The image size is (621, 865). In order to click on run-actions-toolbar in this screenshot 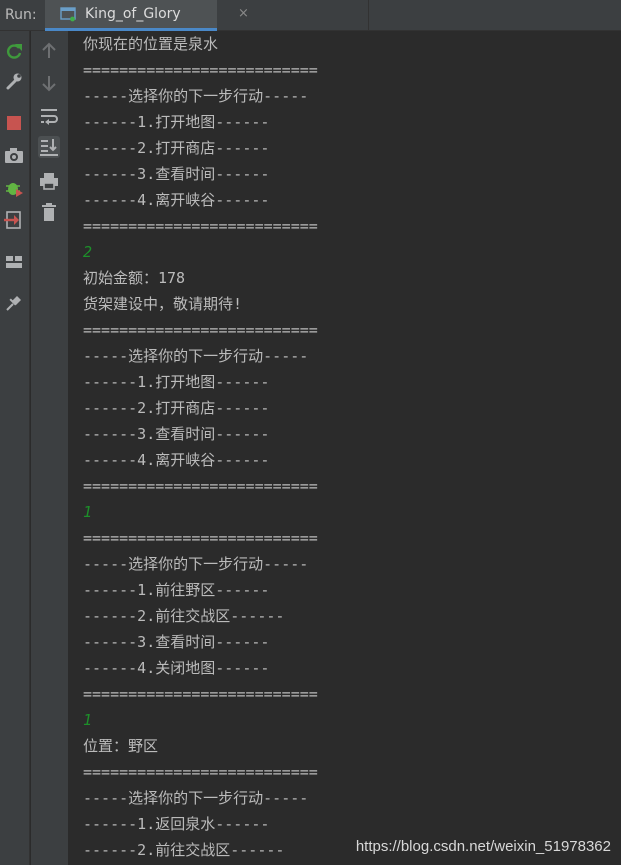, I will do `click(15, 448)`.